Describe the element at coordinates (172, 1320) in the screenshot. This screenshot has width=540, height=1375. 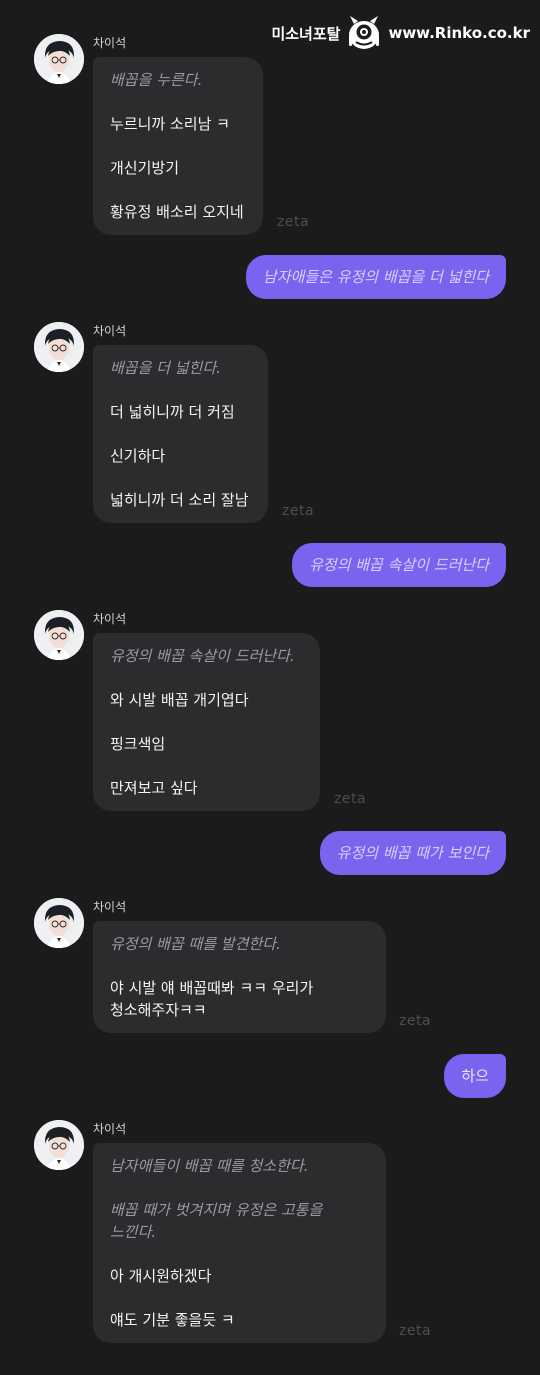
I see `dialogue-text: 얘도 기분 좋을듯 ㅋ` at that location.